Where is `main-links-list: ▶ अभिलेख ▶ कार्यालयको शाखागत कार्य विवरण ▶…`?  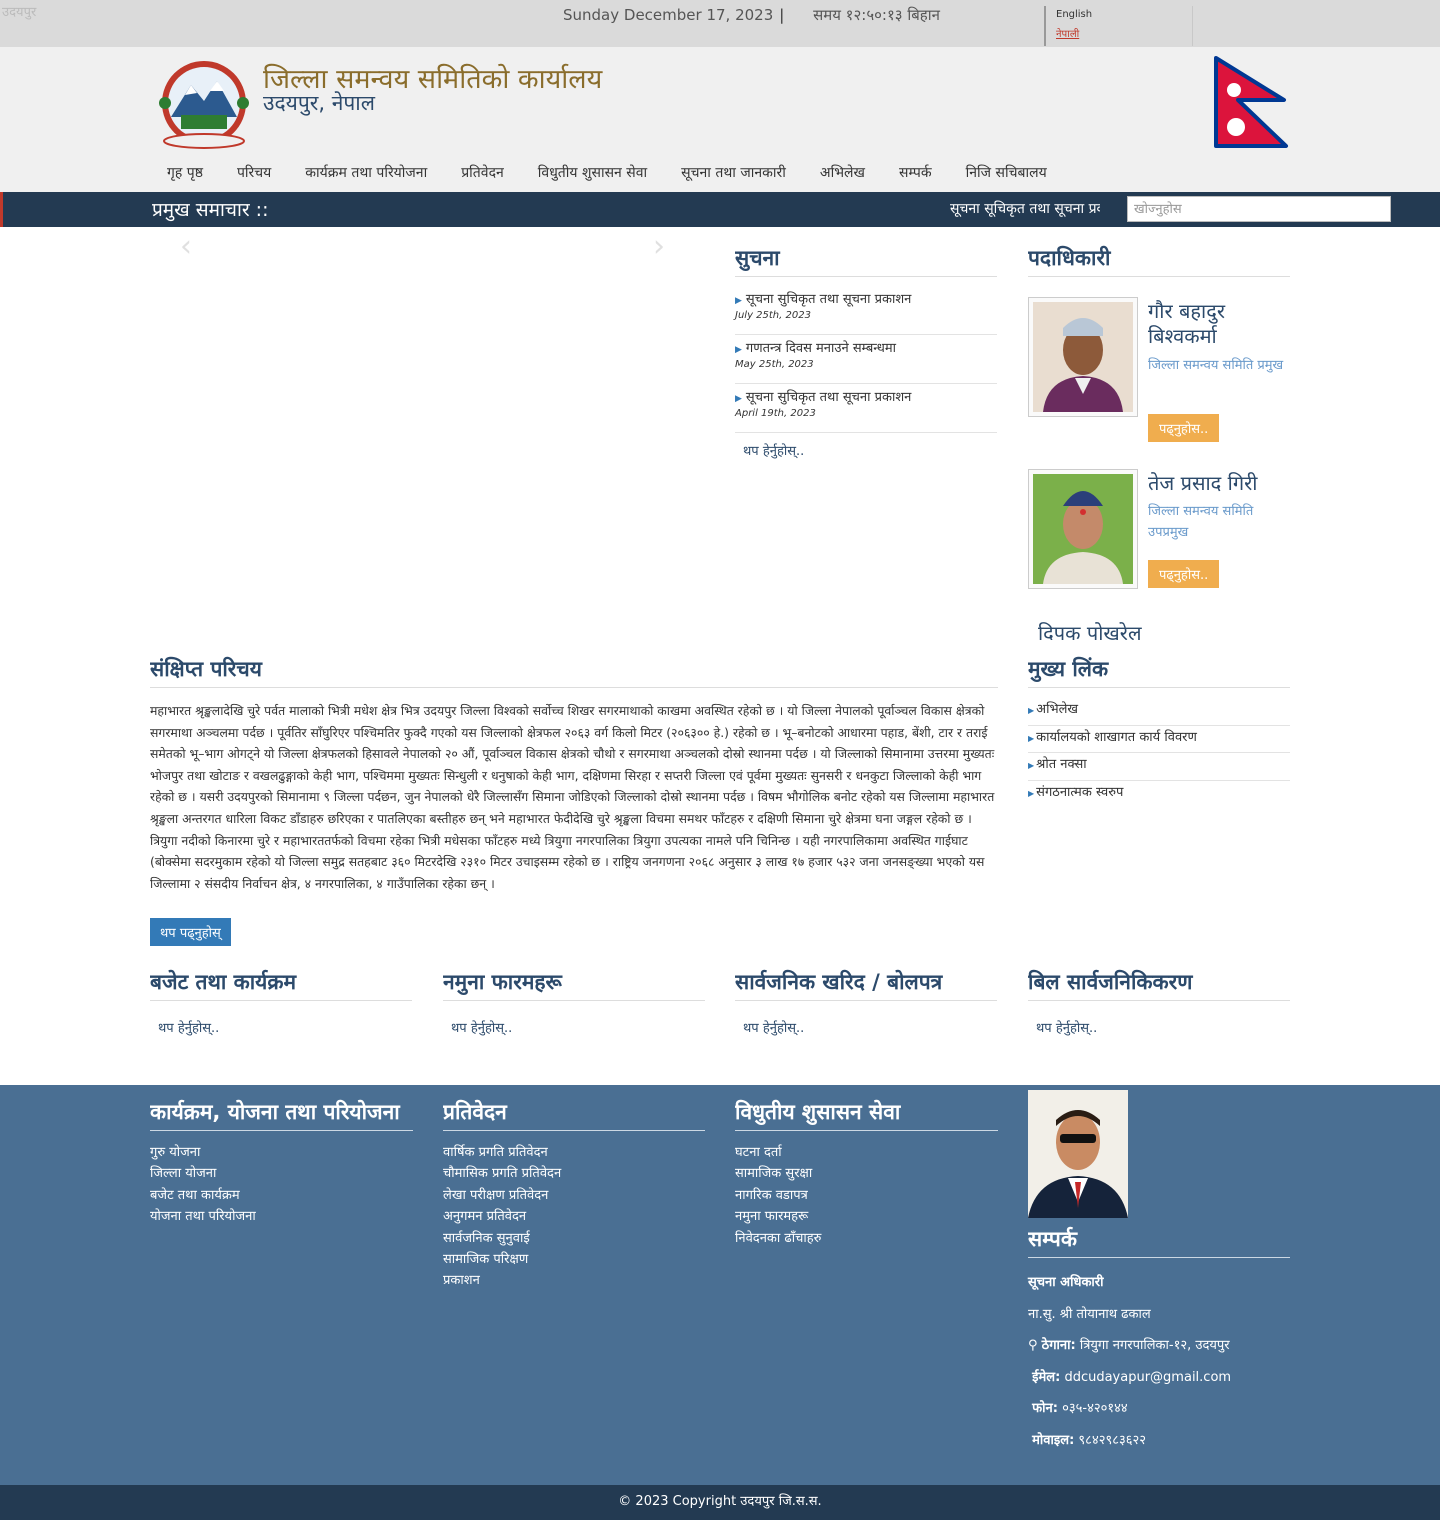
main-links-list: ▶ अभिलेख ▶ कार्यालयको शाखागत कार्य विवरण ▶… is located at coordinates (1159, 753).